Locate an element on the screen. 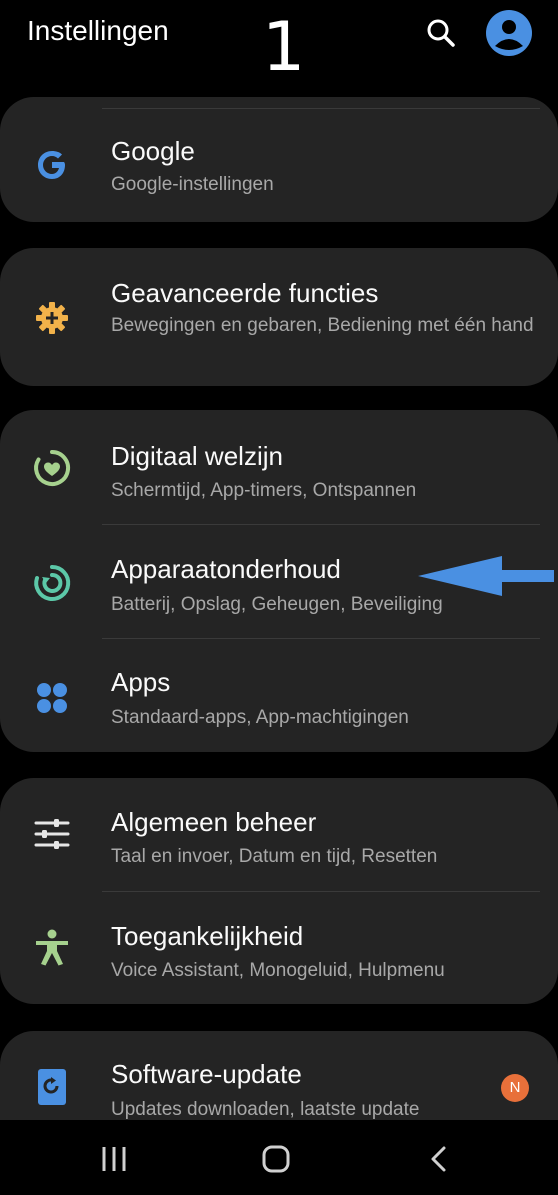 Image resolution: width=558 pixels, height=1195 pixels. step-number-annotation: 1 is located at coordinates (284, 47).